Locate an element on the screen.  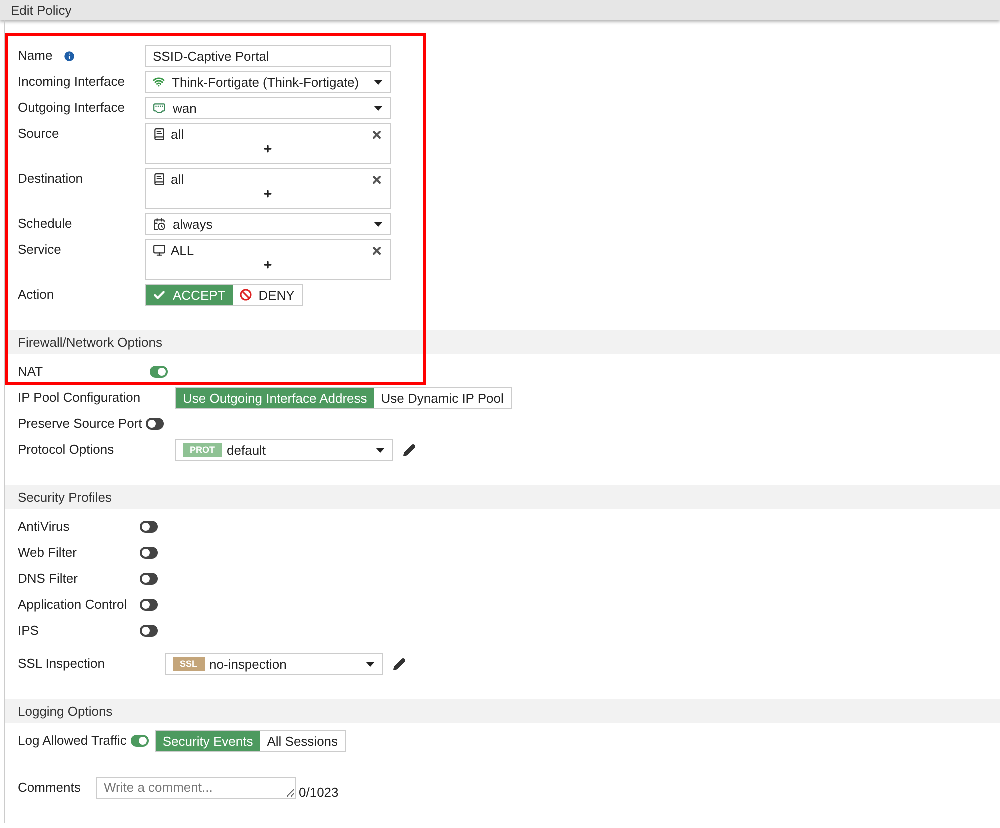
field-label: Action is located at coordinates (36, 295).